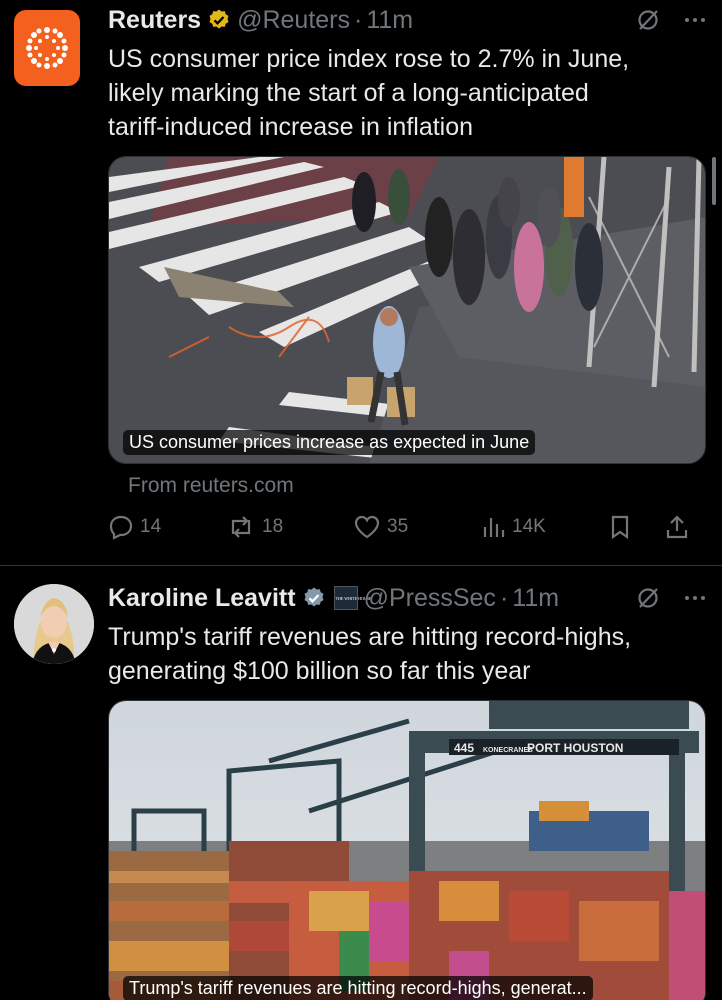  What do you see at coordinates (319, 671) in the screenshot?
I see `tweet-text-line: generating $100 billion so far this year` at bounding box center [319, 671].